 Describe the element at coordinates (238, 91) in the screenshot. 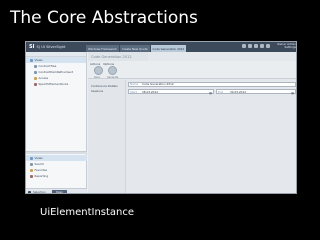

I see `end-value: 30.03.2012` at that location.